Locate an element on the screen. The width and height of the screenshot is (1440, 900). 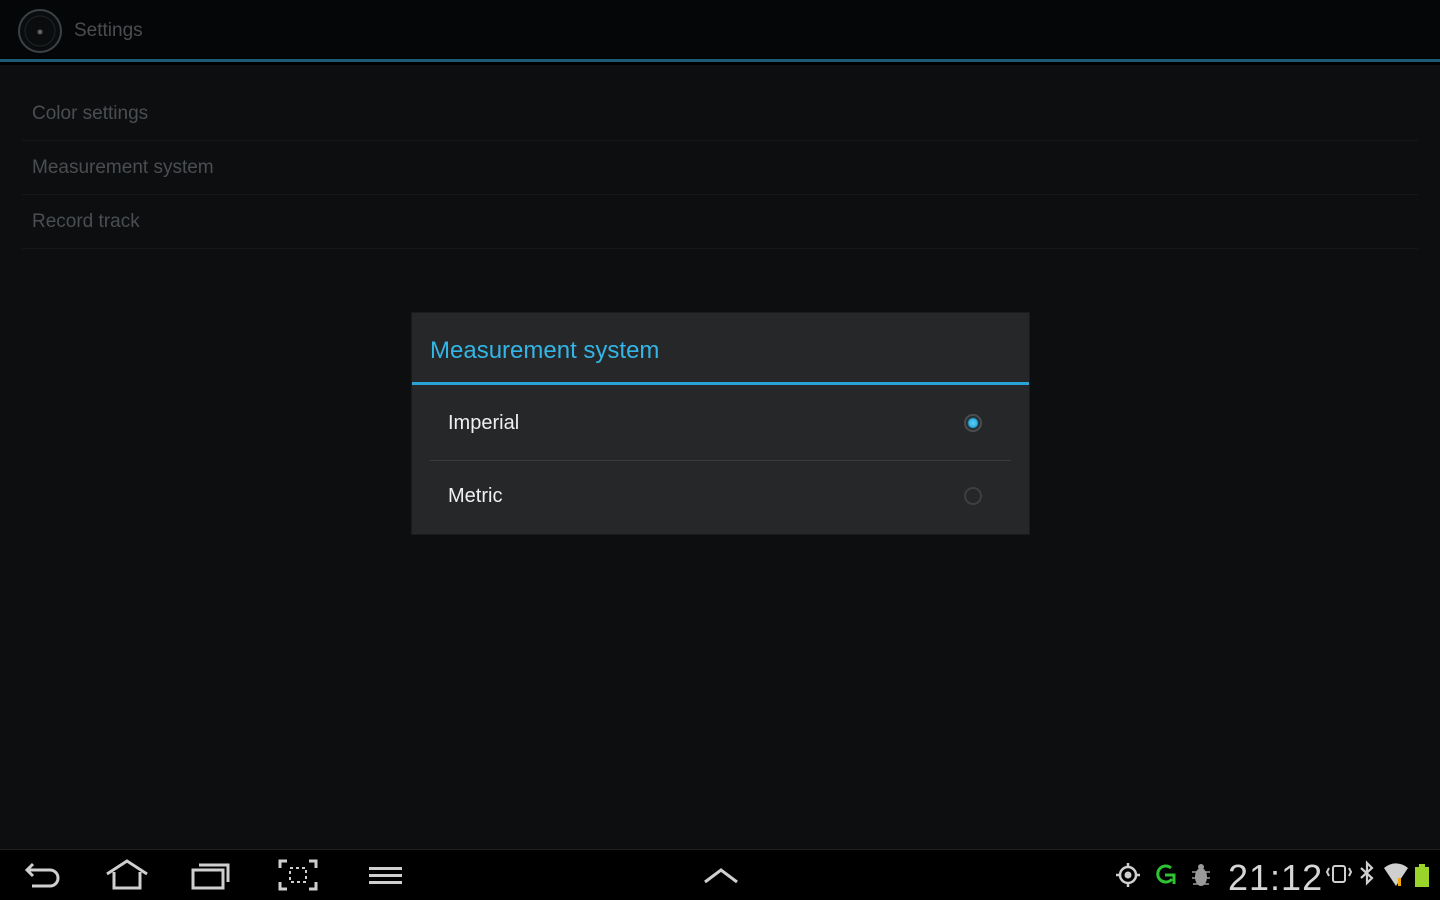
option-metric: Metric is located at coordinates (720, 497).